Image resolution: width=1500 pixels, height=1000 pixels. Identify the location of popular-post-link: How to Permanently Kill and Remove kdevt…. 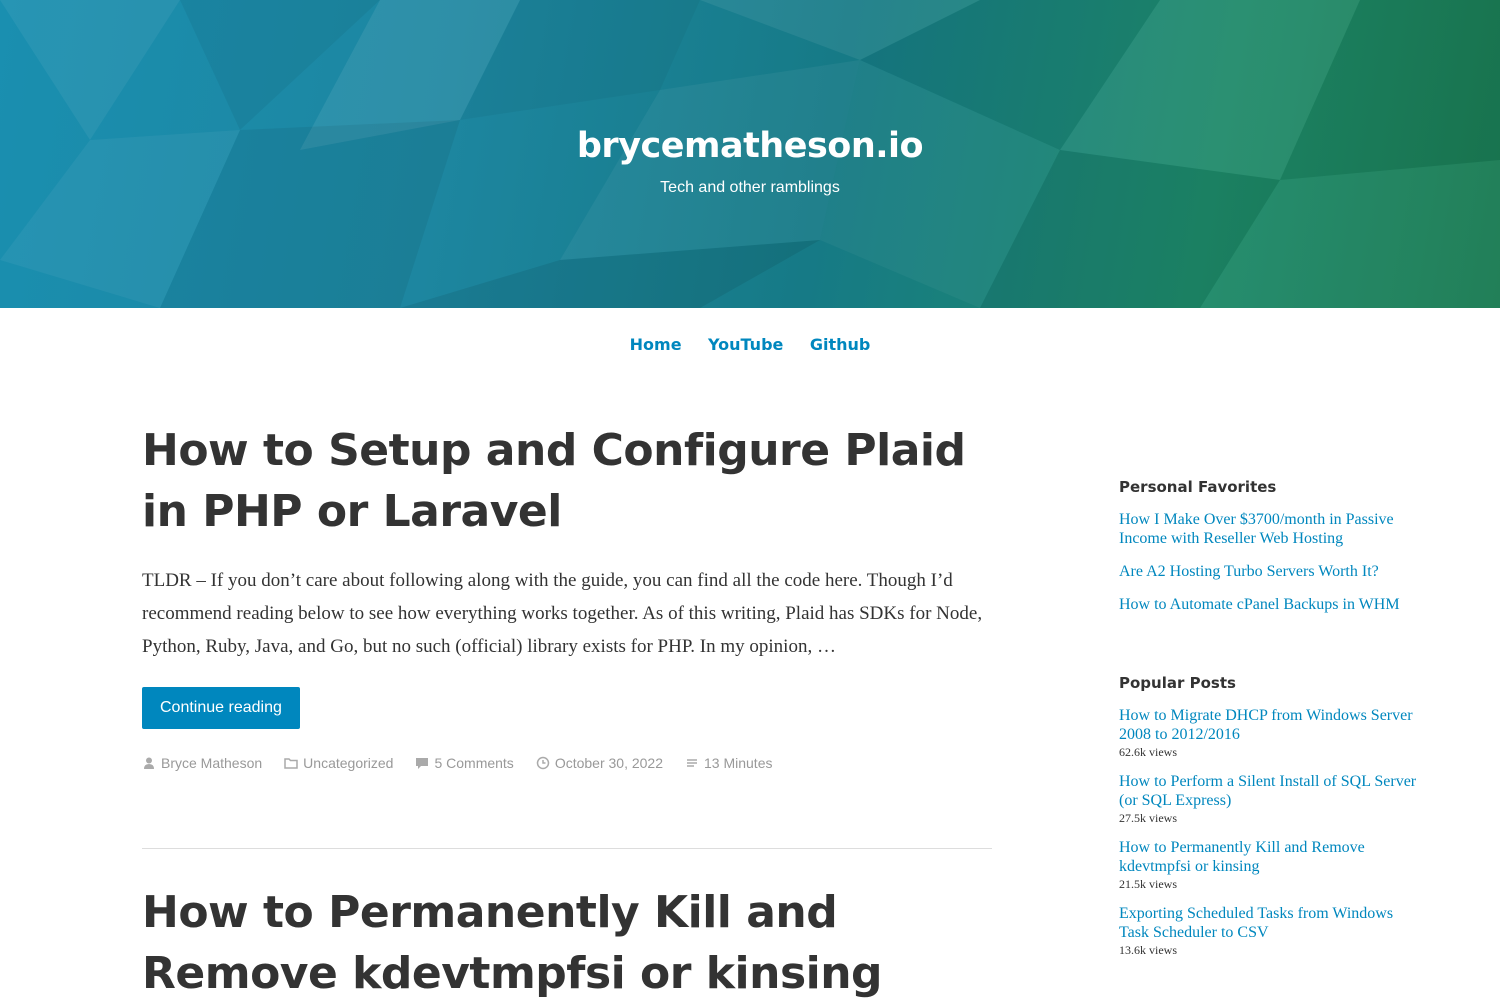
(1269, 857).